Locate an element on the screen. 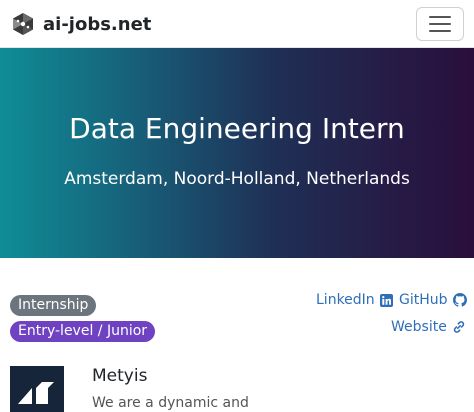 This screenshot has width=474, height=412. job-location: Amsterdam, Noord-Holland, Netherlands is located at coordinates (237, 179).